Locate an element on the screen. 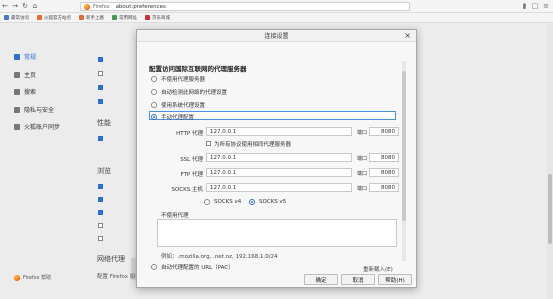  menu-icon: ≡ is located at coordinates (546, 6).